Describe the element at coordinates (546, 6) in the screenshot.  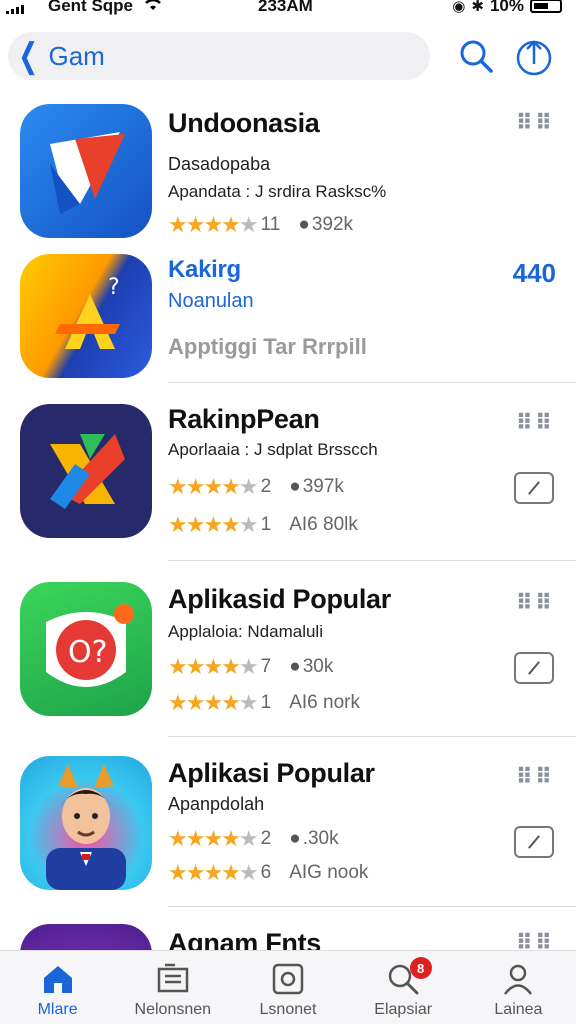
I see `battery-icon` at that location.